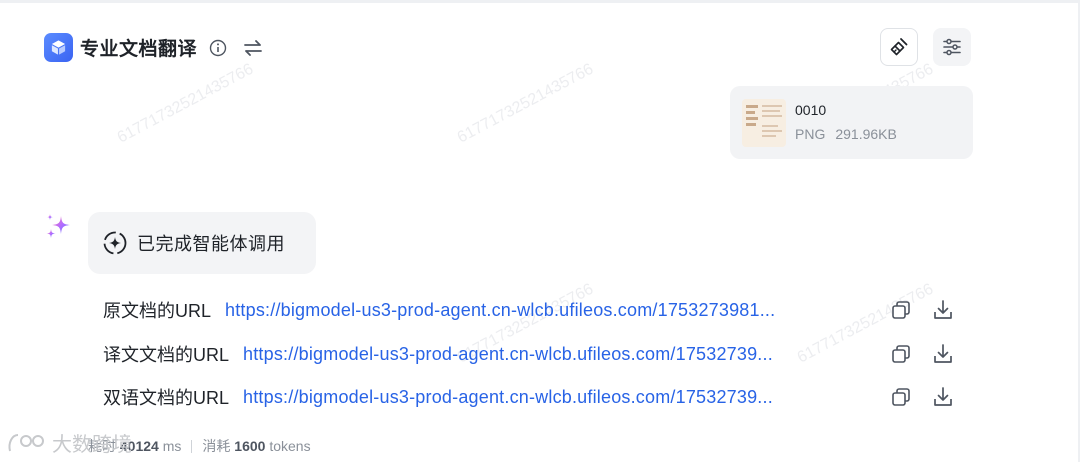 This screenshot has width=1080, height=462. What do you see at coordinates (115, 243) in the screenshot?
I see `agent-icon` at bounding box center [115, 243].